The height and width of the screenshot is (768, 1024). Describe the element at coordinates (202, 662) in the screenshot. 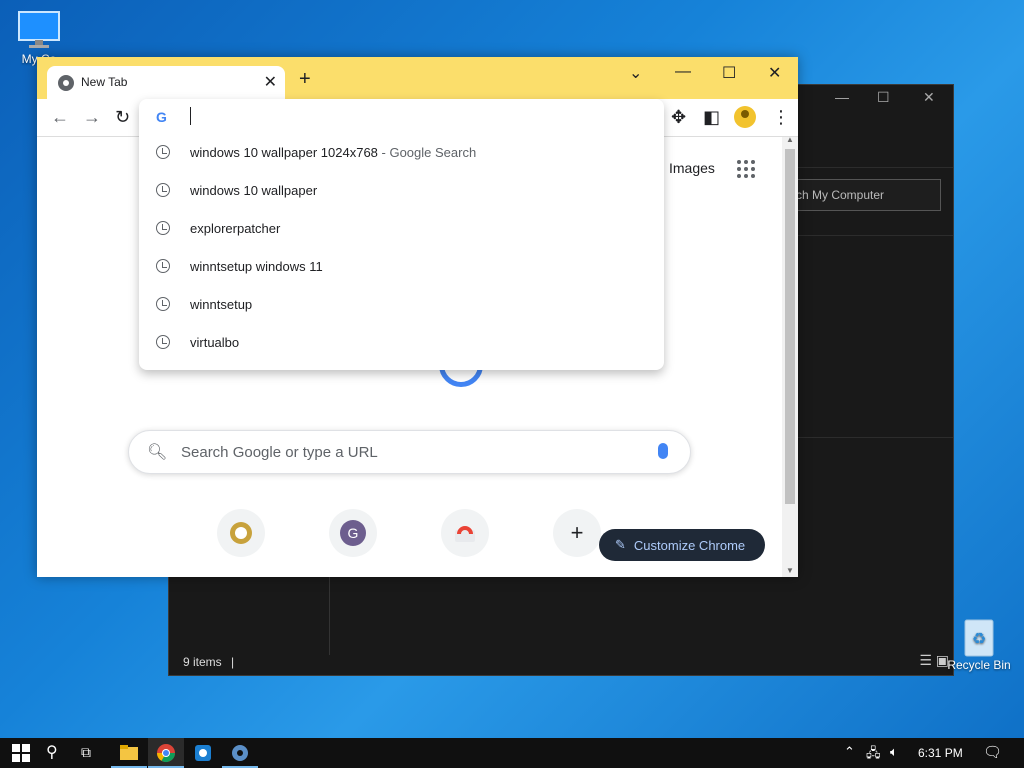

I see `item-count: 9 items` at that location.